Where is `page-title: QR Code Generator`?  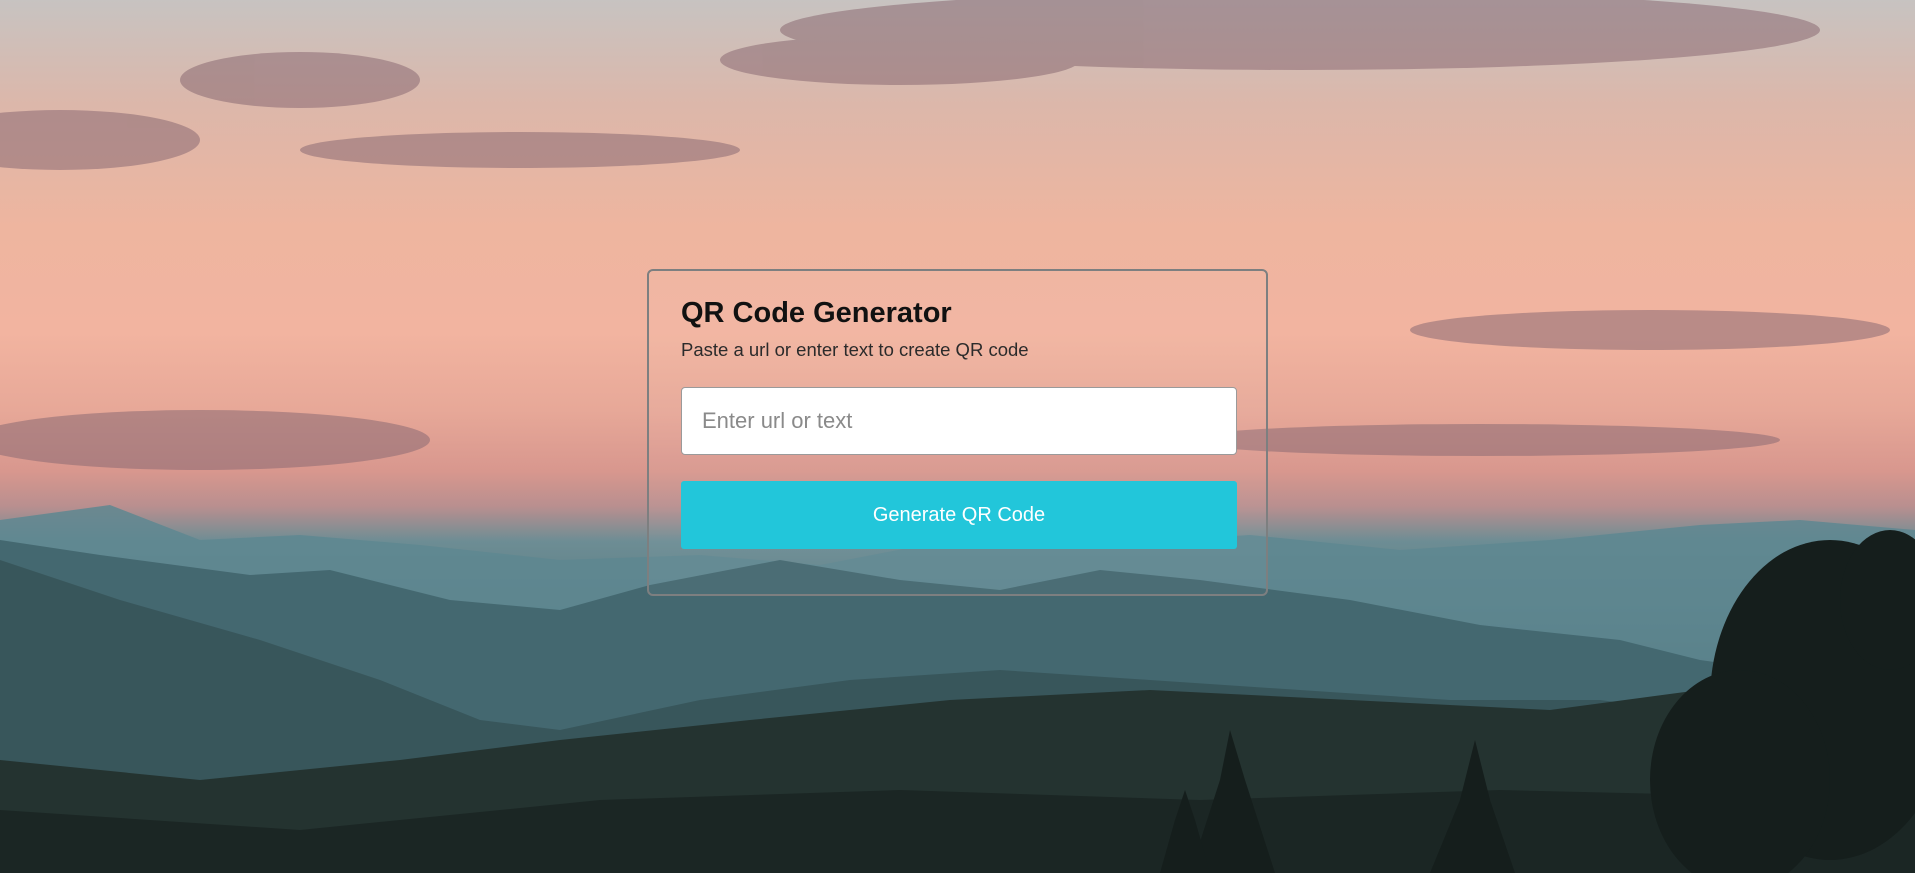 page-title: QR Code Generator is located at coordinates (816, 313).